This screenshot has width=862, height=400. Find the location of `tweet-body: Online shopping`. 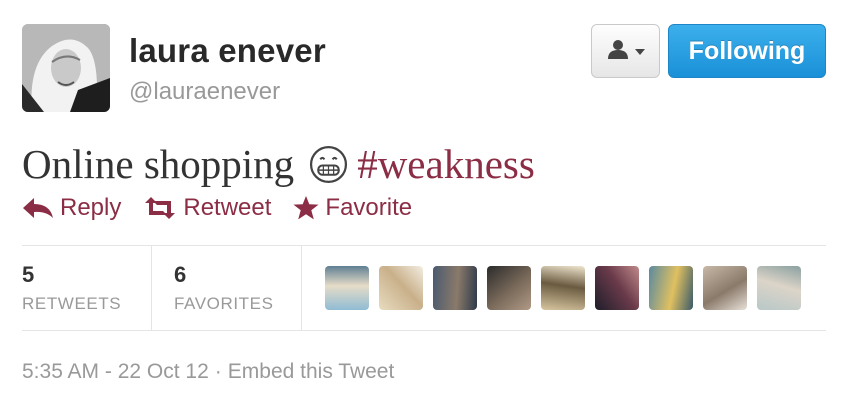

tweet-body: Online shopping is located at coordinates (158, 164).